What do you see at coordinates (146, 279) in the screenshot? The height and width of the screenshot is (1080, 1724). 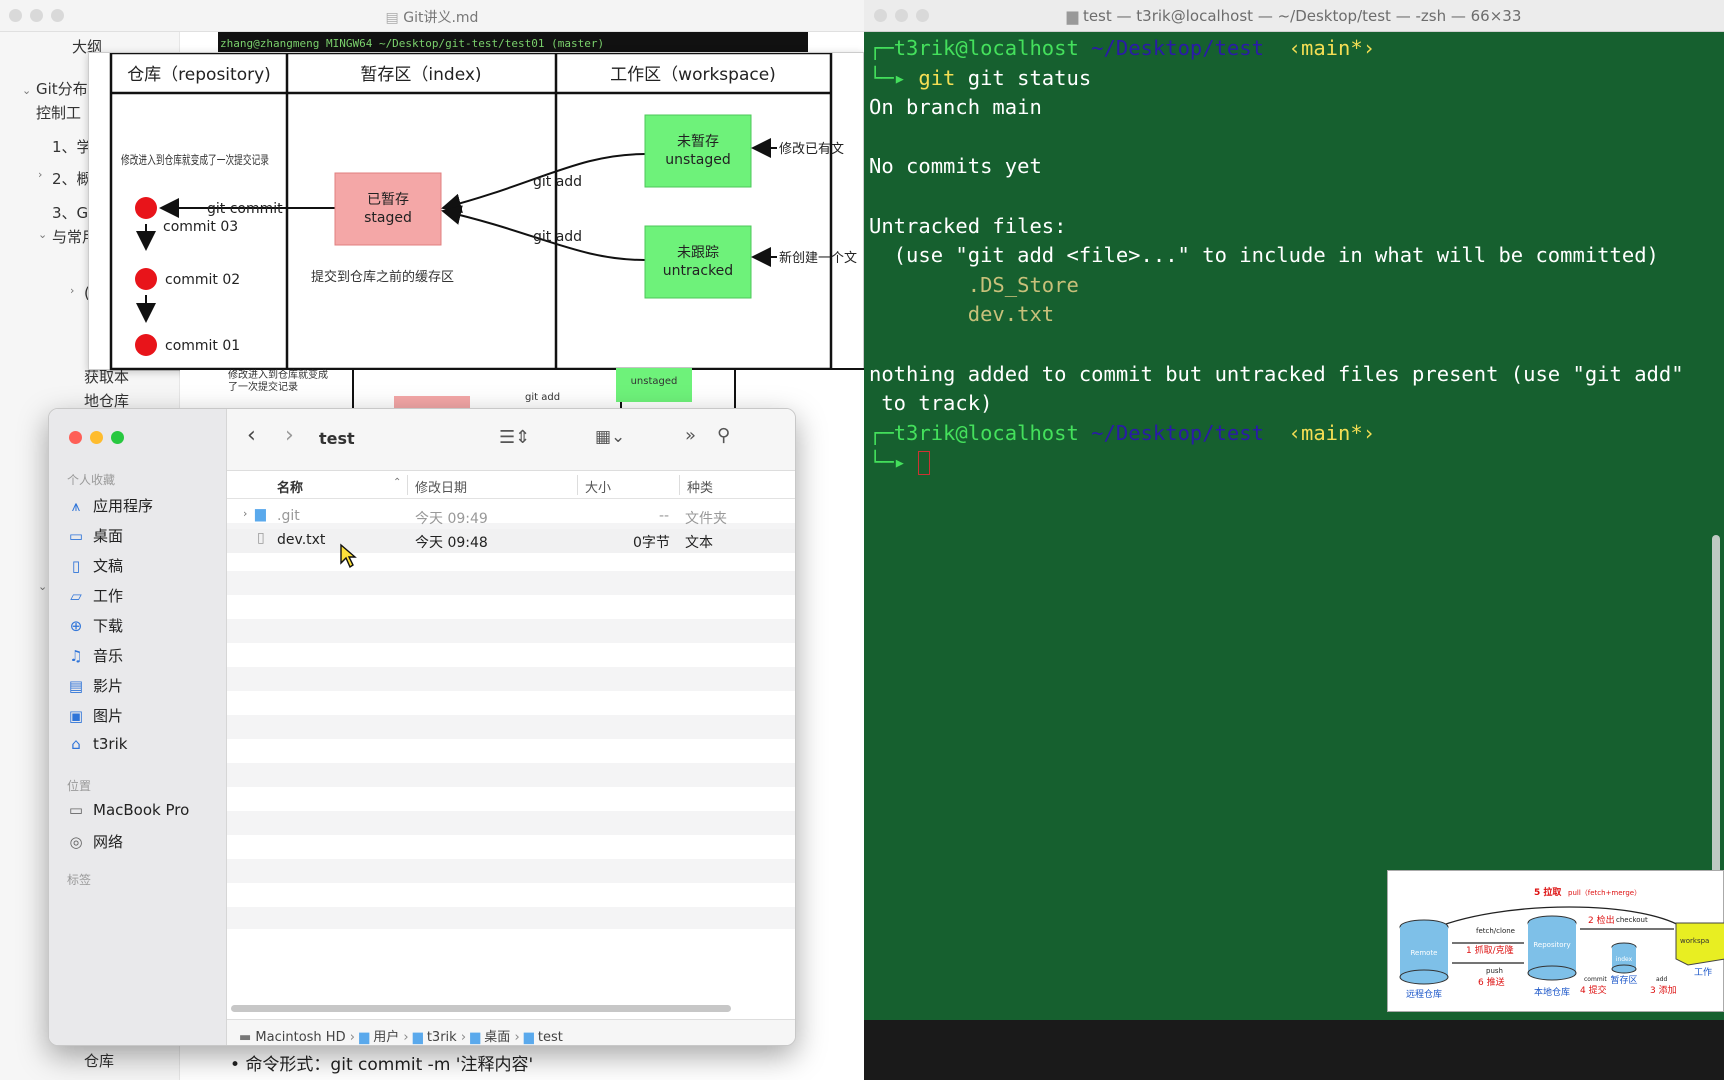 I see `commit-02-node` at bounding box center [146, 279].